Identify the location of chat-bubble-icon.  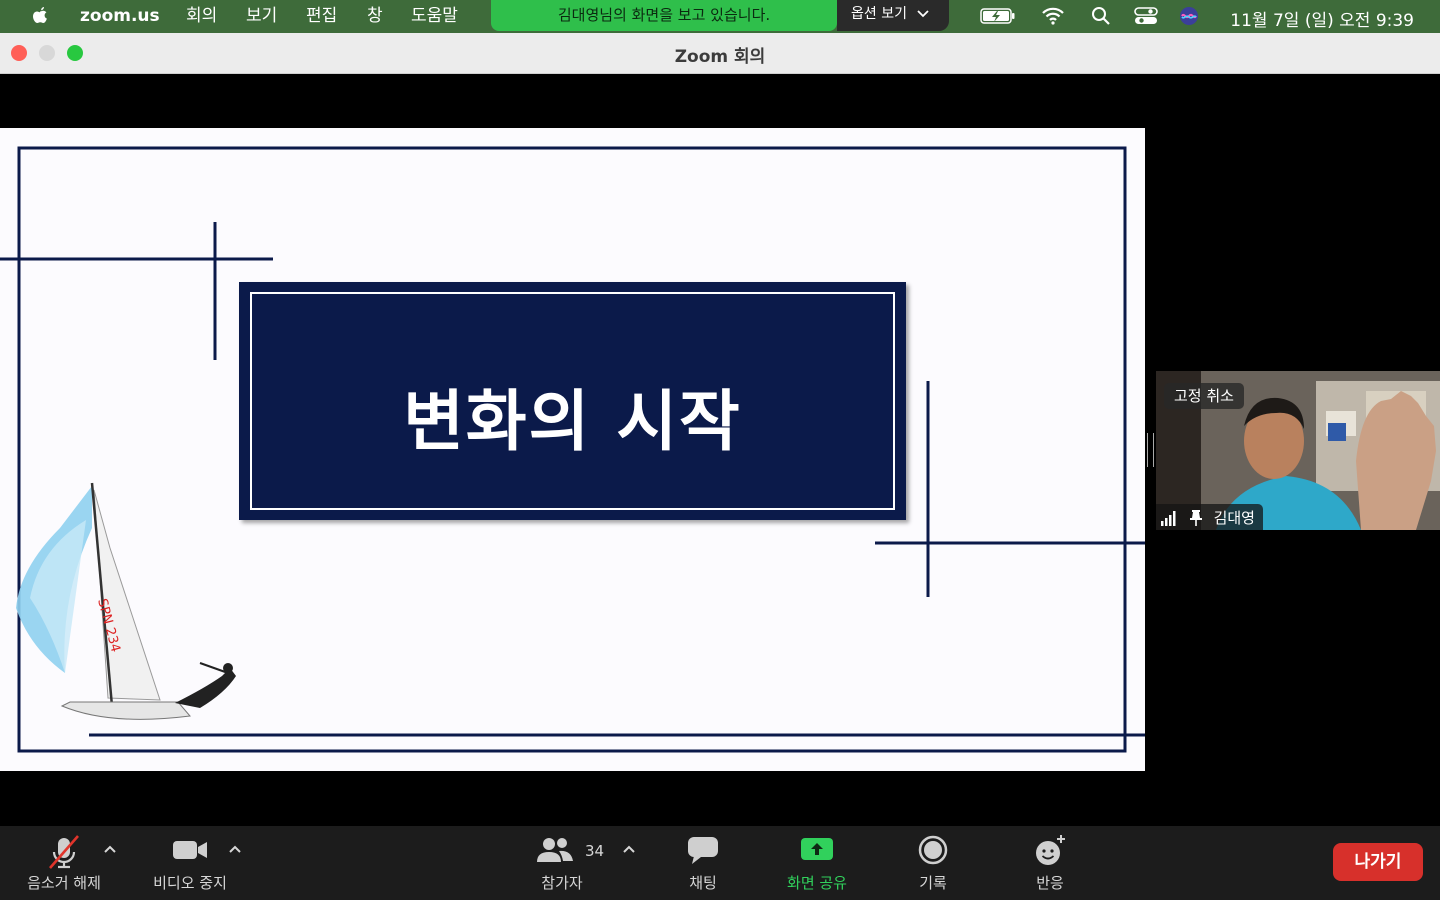
(703, 850).